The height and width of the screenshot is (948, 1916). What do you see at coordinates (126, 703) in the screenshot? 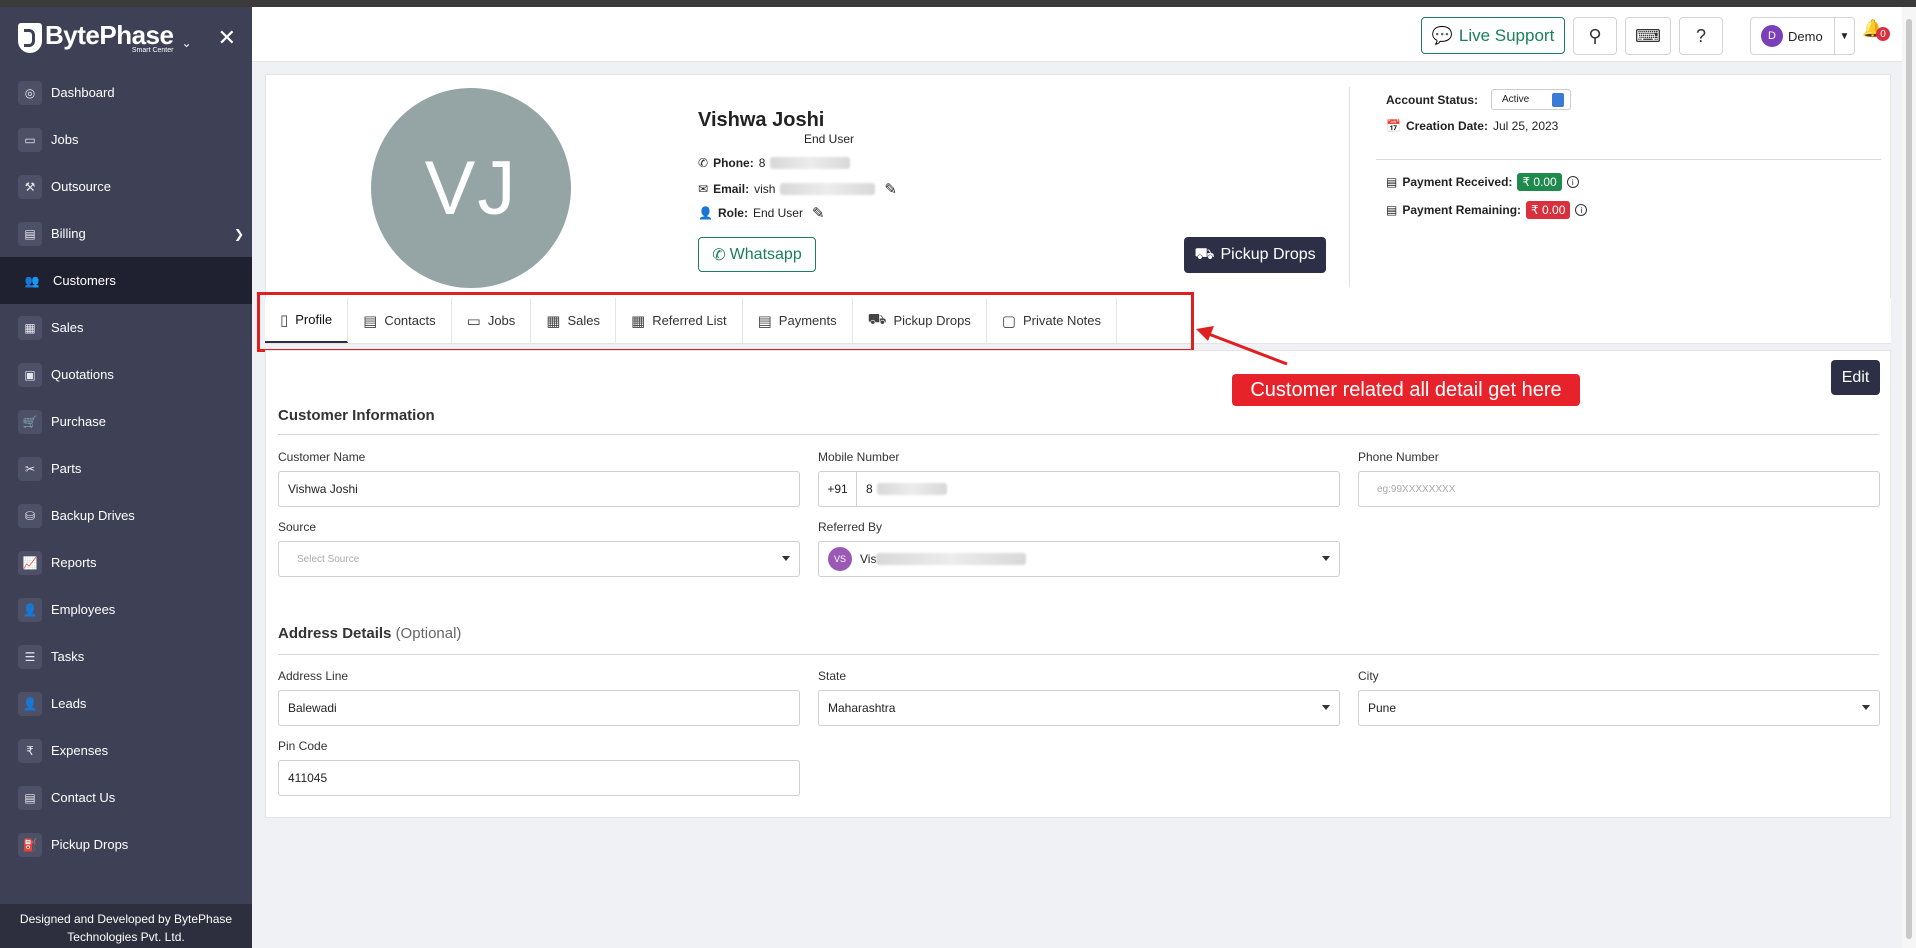
I see `sidebar-item-leads: 👤 Leads` at bounding box center [126, 703].